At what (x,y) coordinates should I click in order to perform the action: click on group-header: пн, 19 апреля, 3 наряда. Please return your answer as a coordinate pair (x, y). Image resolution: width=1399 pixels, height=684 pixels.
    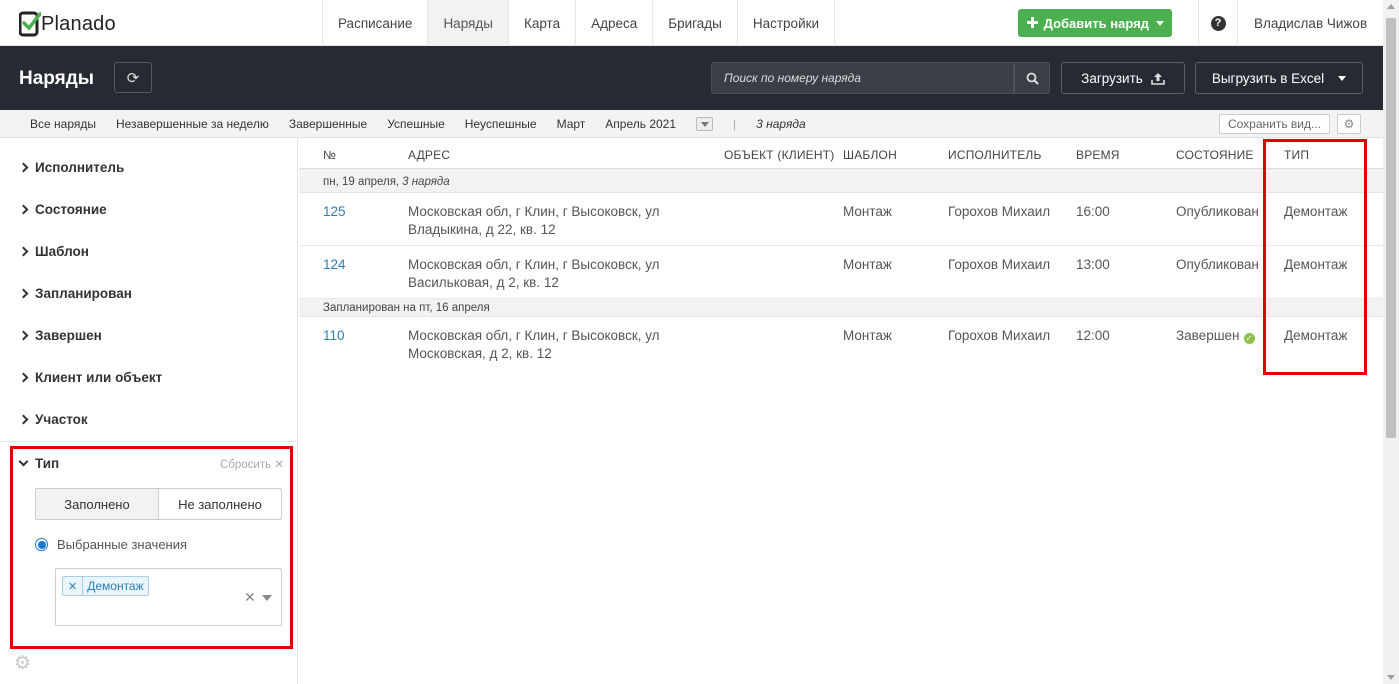
    Looking at the image, I should click on (841, 182).